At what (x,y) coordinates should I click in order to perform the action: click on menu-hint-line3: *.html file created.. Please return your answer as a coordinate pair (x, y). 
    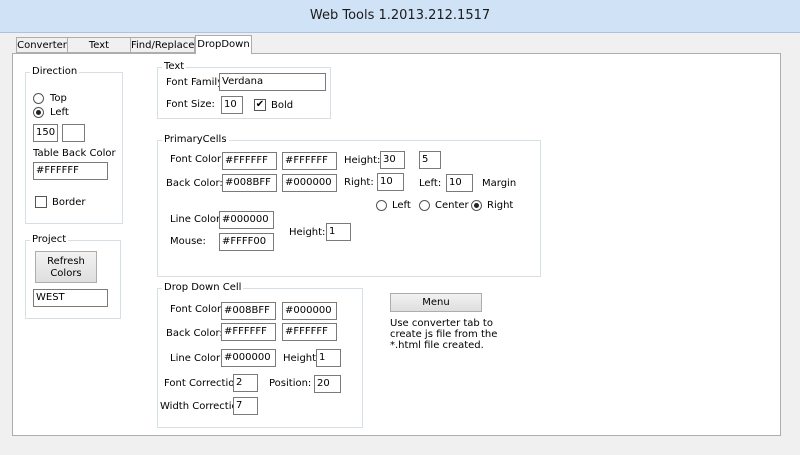
    Looking at the image, I should click on (437, 345).